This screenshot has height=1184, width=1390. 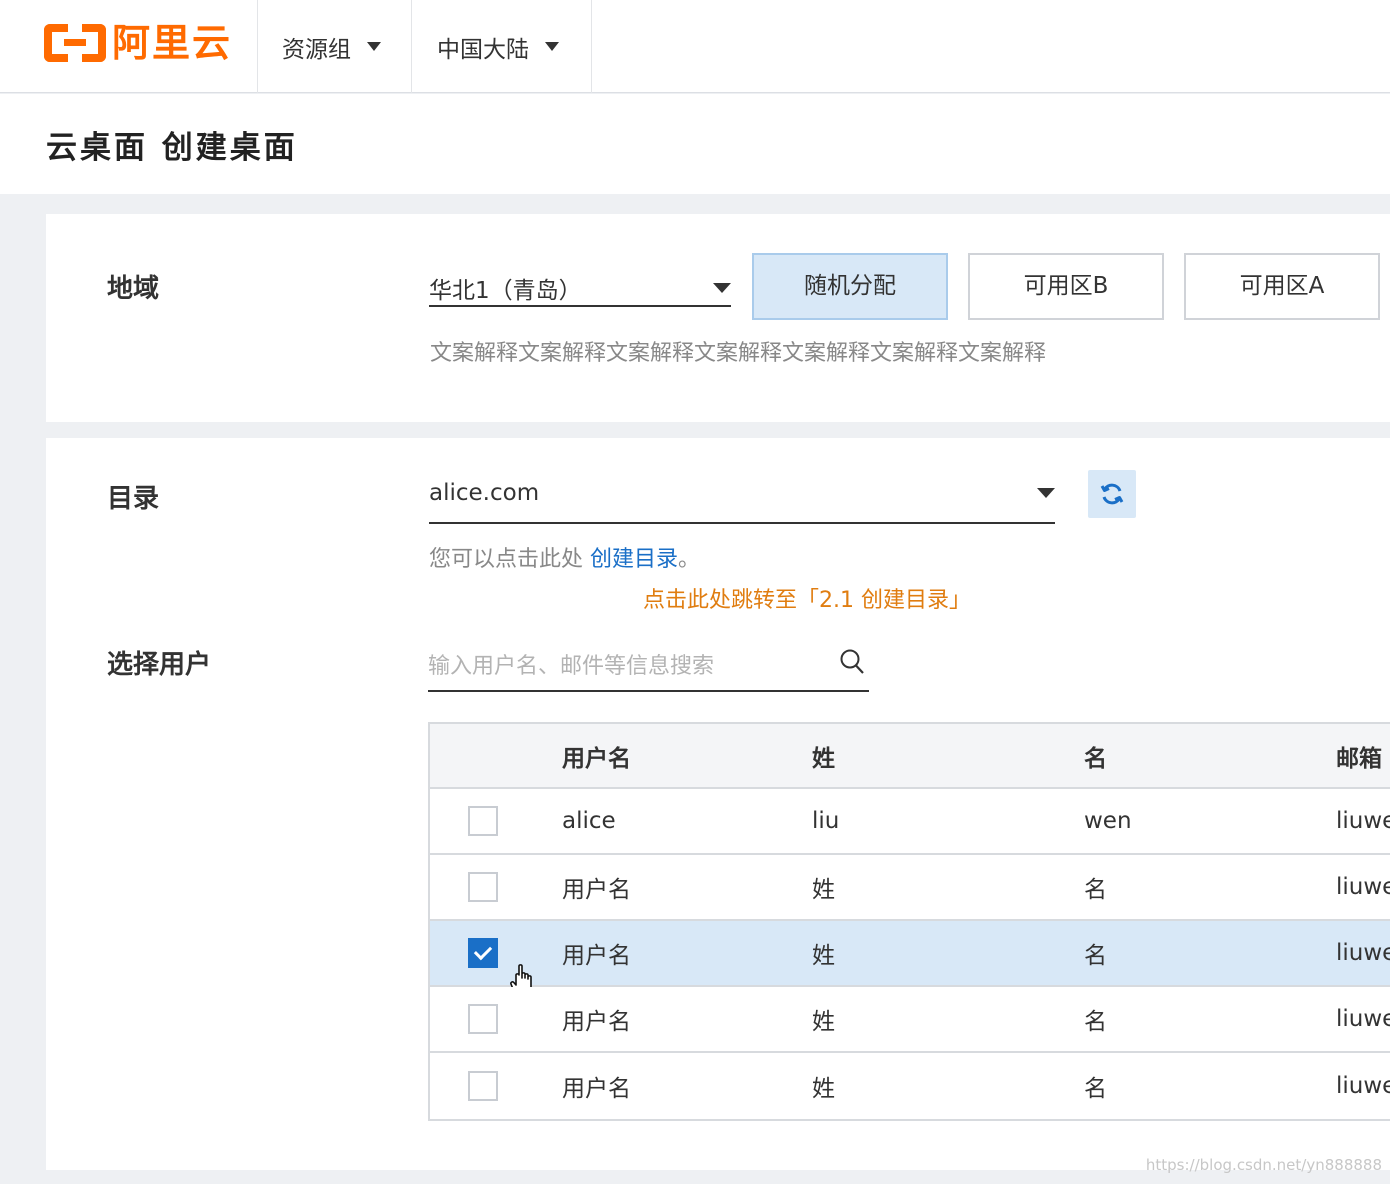 I want to click on cell-first-name: wen, so click(x=1108, y=821).